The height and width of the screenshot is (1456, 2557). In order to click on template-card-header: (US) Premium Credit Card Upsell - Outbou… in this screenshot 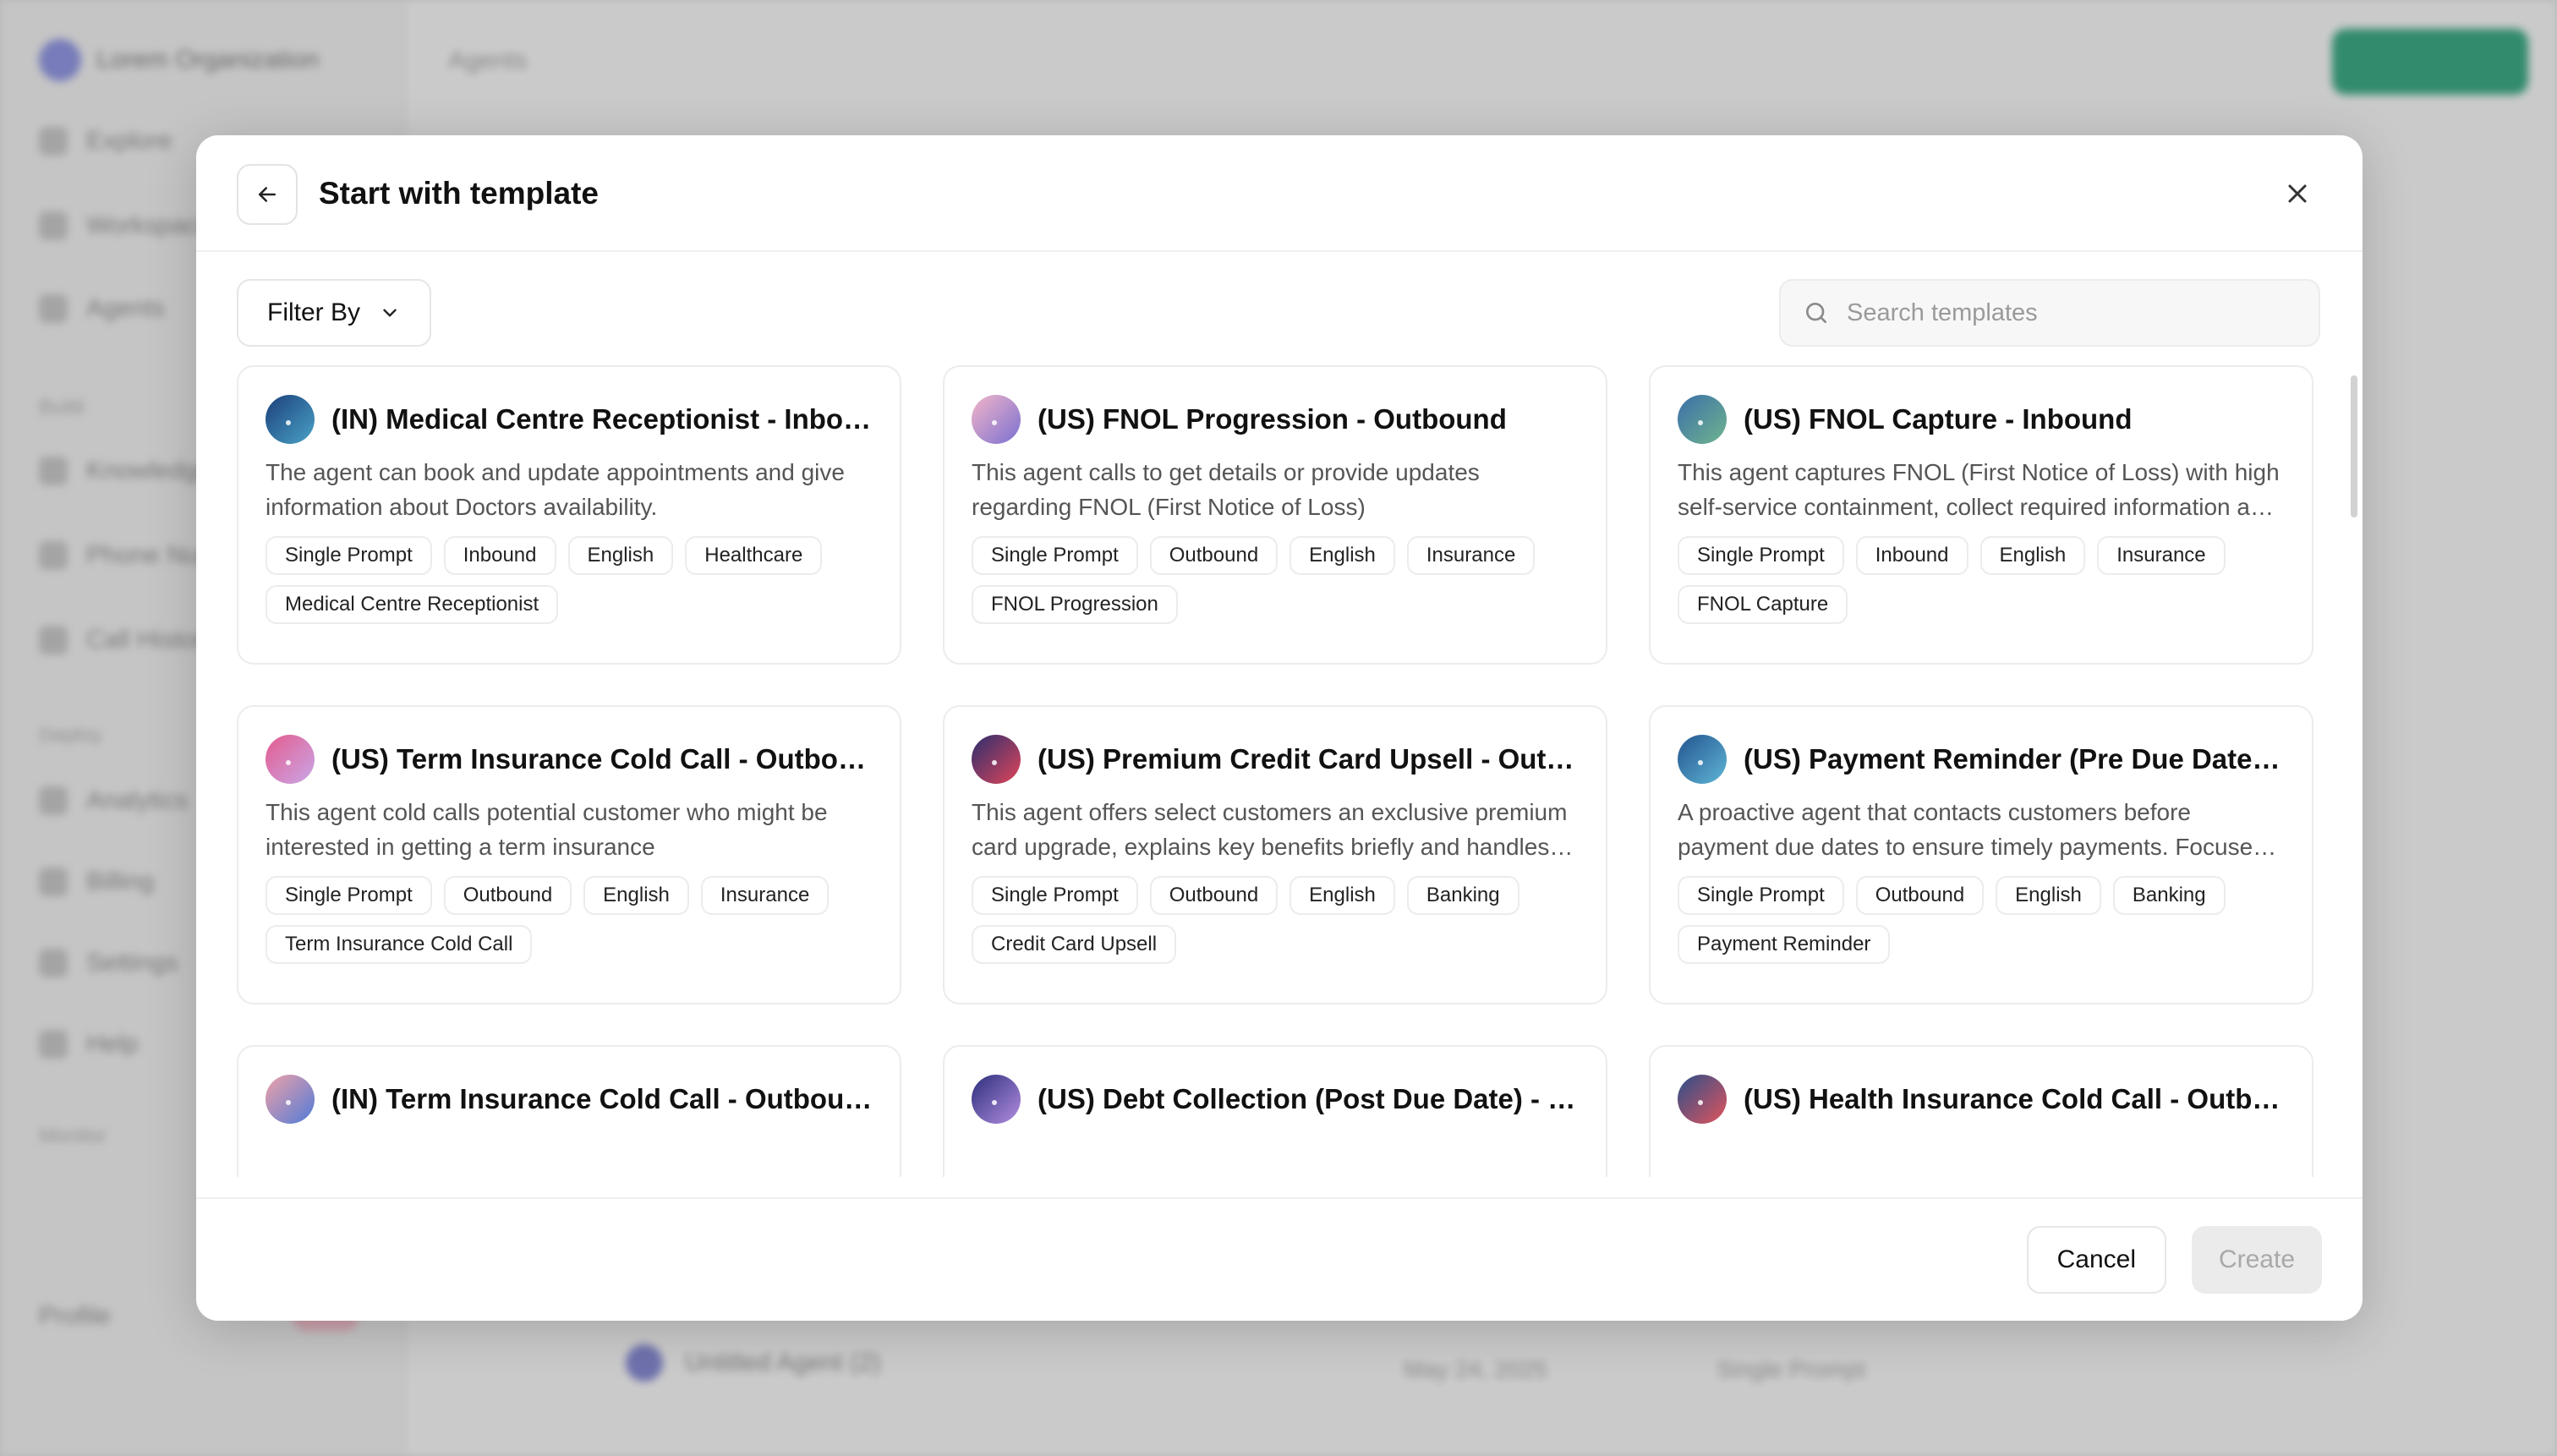, I will do `click(1275, 760)`.